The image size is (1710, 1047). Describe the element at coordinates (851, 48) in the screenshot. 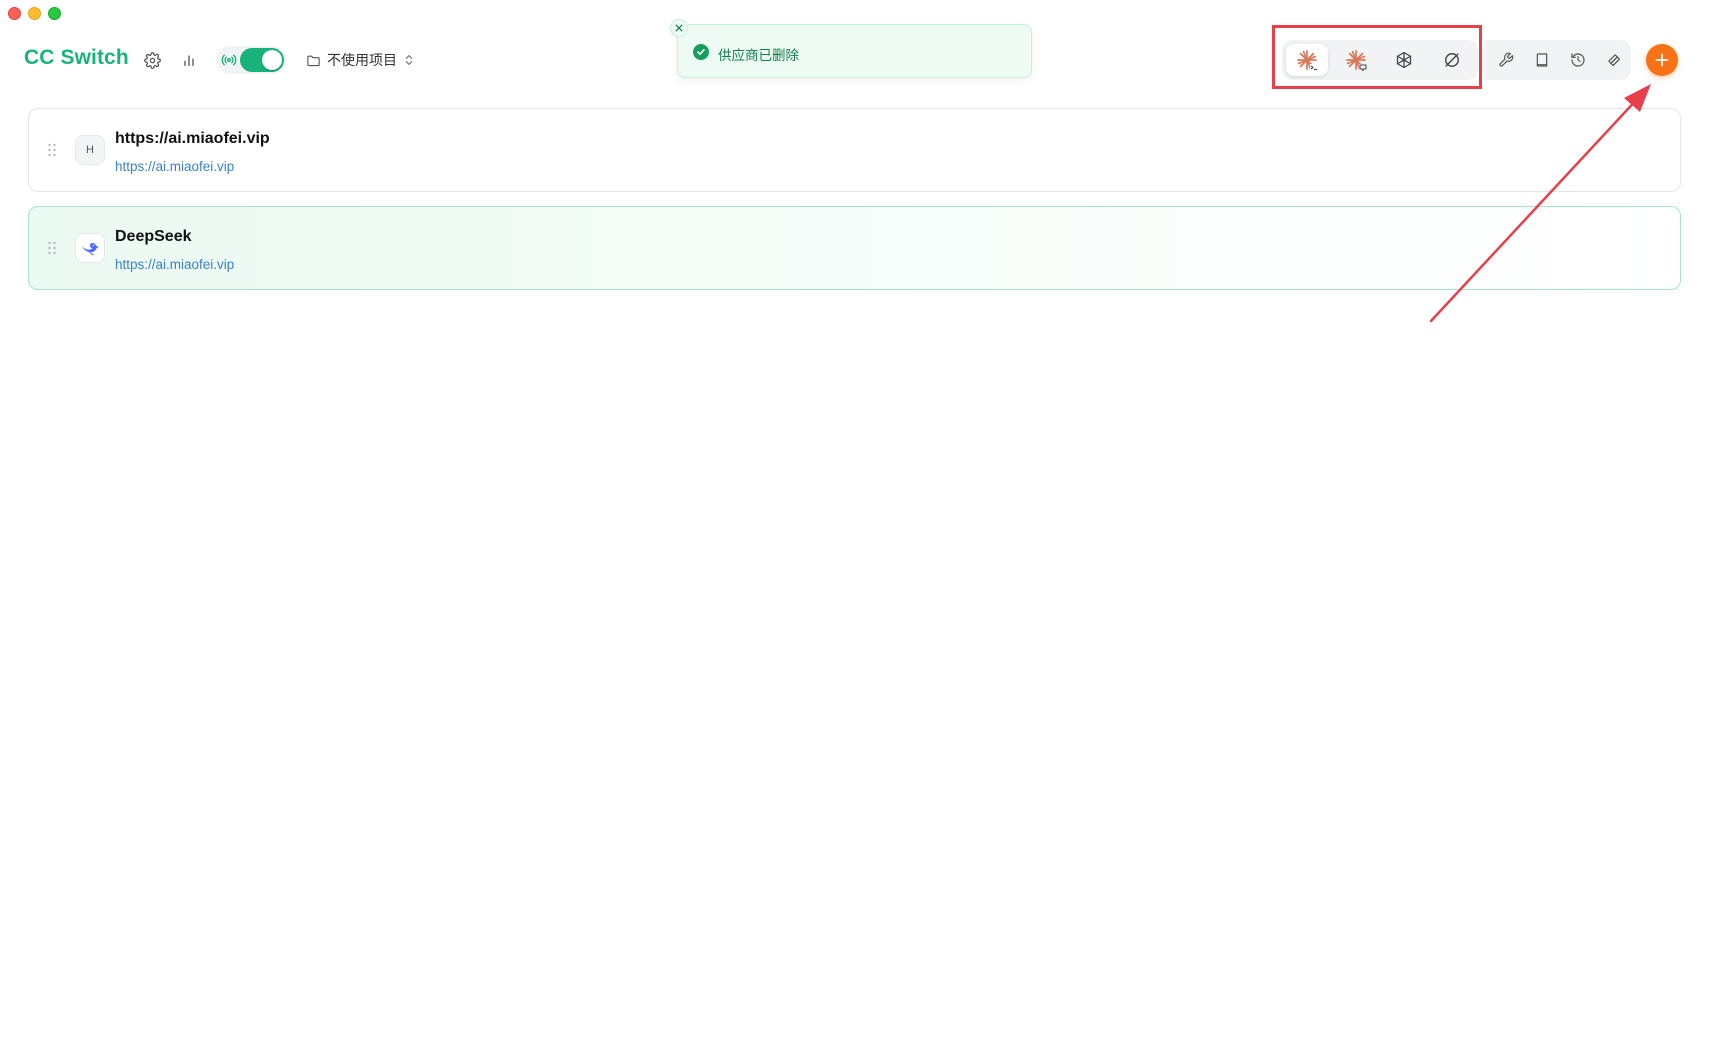

I see `success-toast: 供应商已删除` at that location.